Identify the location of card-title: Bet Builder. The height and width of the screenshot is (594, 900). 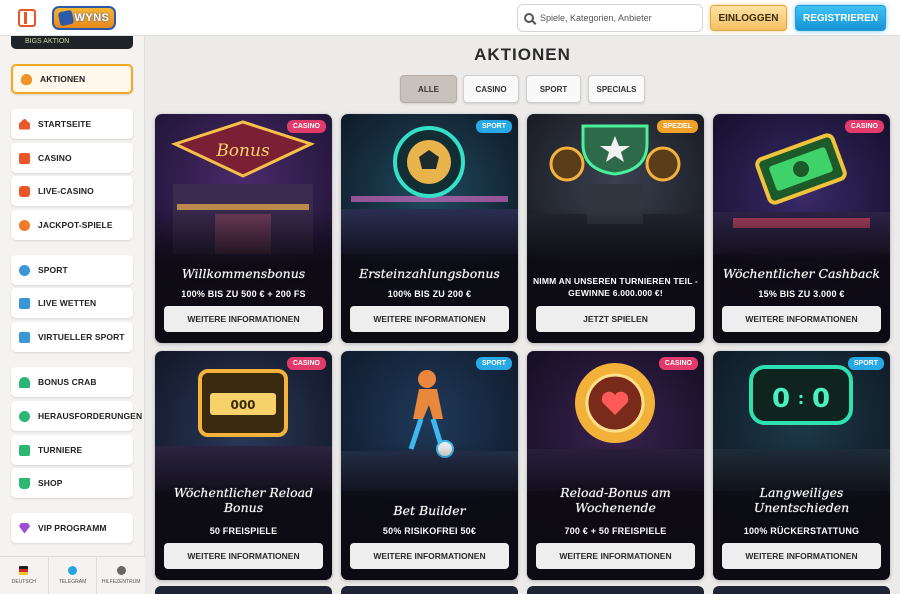
(429, 510).